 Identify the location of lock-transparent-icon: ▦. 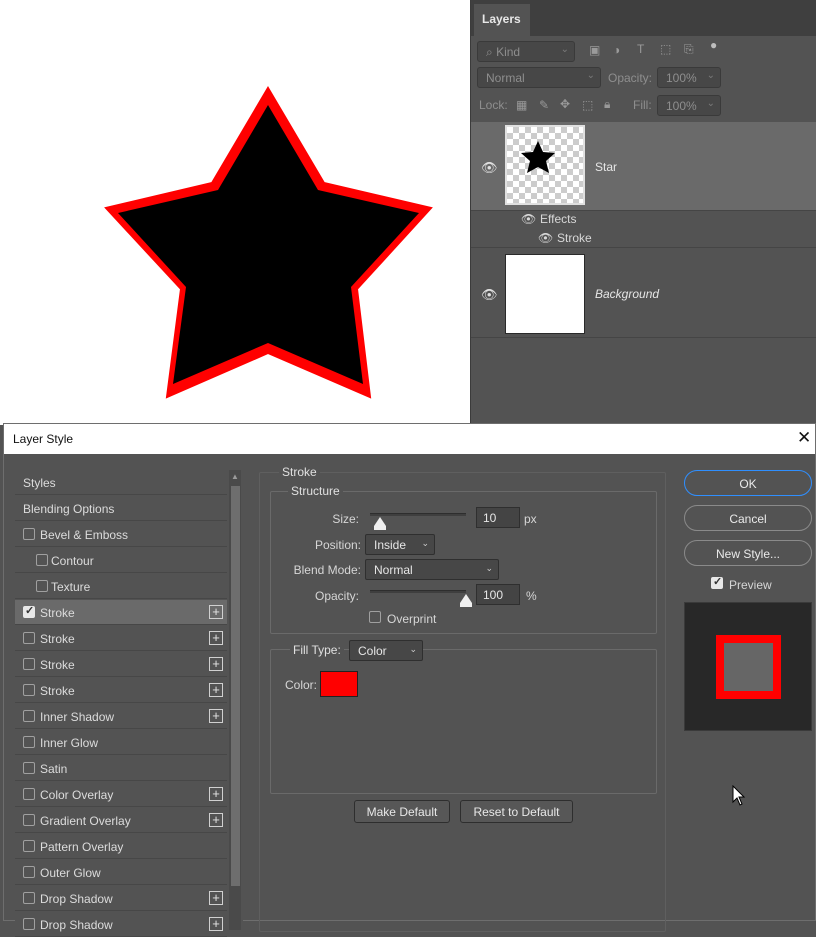
(521, 105).